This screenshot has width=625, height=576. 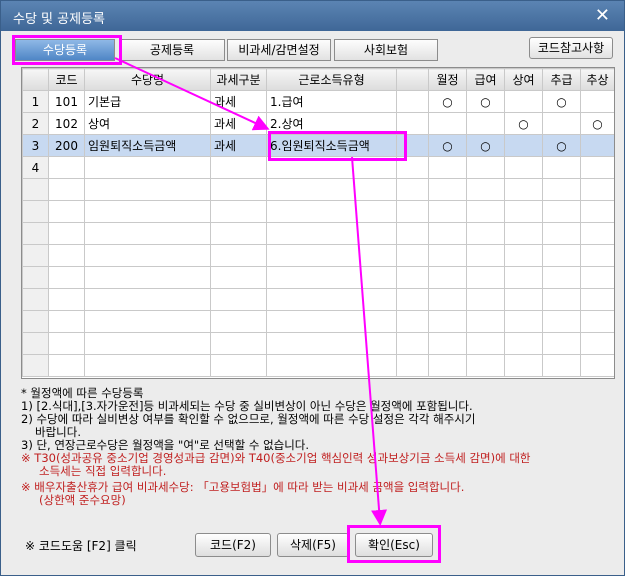 What do you see at coordinates (447, 123) in the screenshot?
I see `cell-monthly` at bounding box center [447, 123].